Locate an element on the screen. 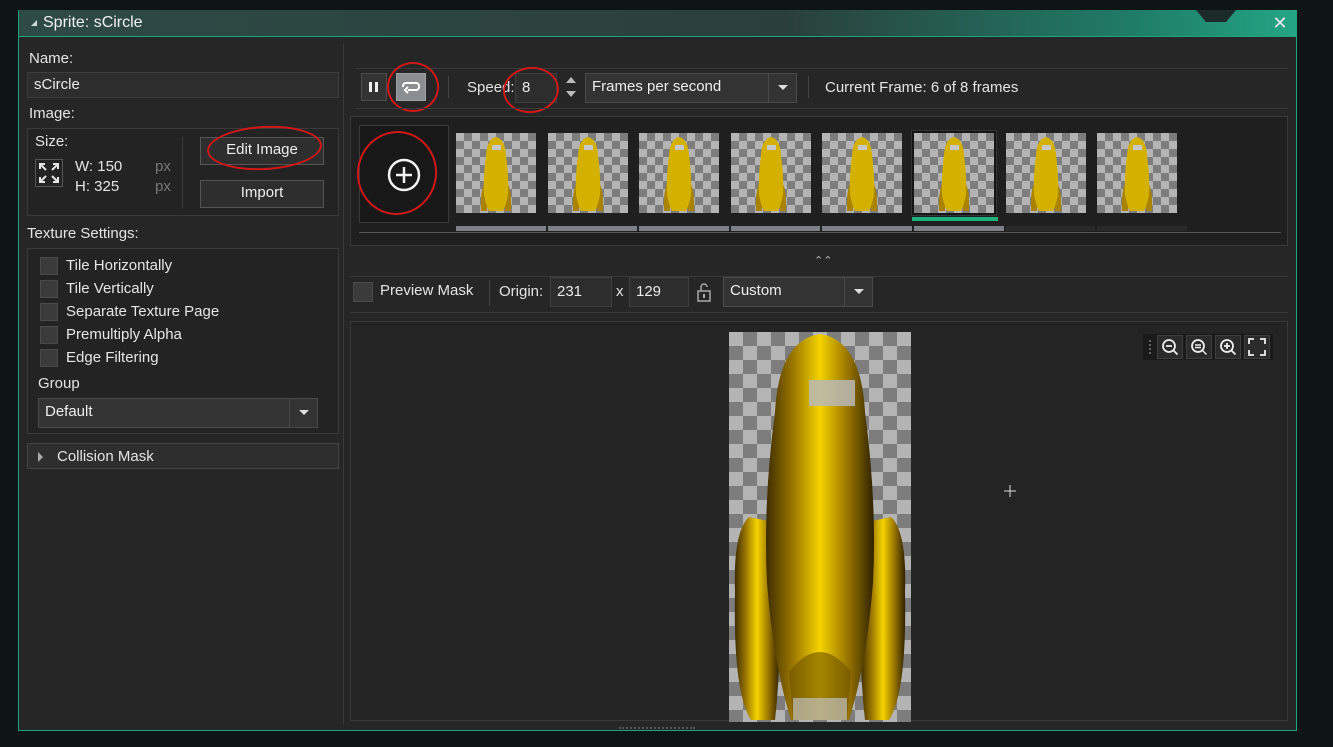  tile-vertically-label: Tile Vertically is located at coordinates (110, 288).